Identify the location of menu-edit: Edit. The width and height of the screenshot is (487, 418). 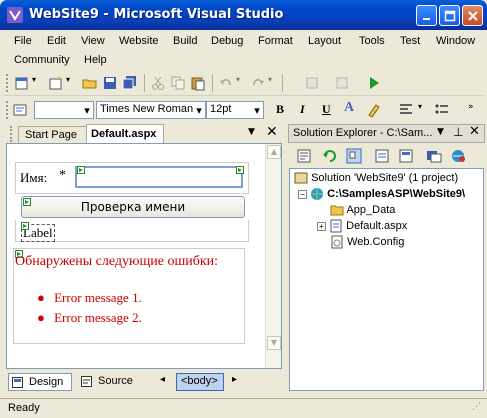
(56, 41).